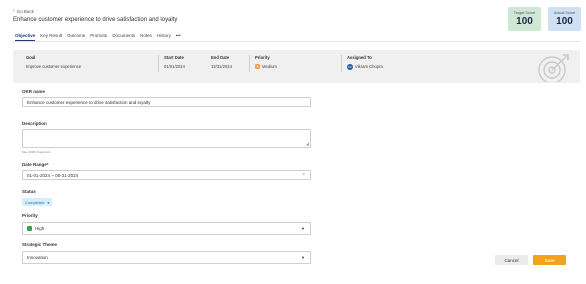 The height and width of the screenshot is (284, 586). Describe the element at coordinates (307, 144) in the screenshot. I see `resize-handle-icon: ◢` at that location.